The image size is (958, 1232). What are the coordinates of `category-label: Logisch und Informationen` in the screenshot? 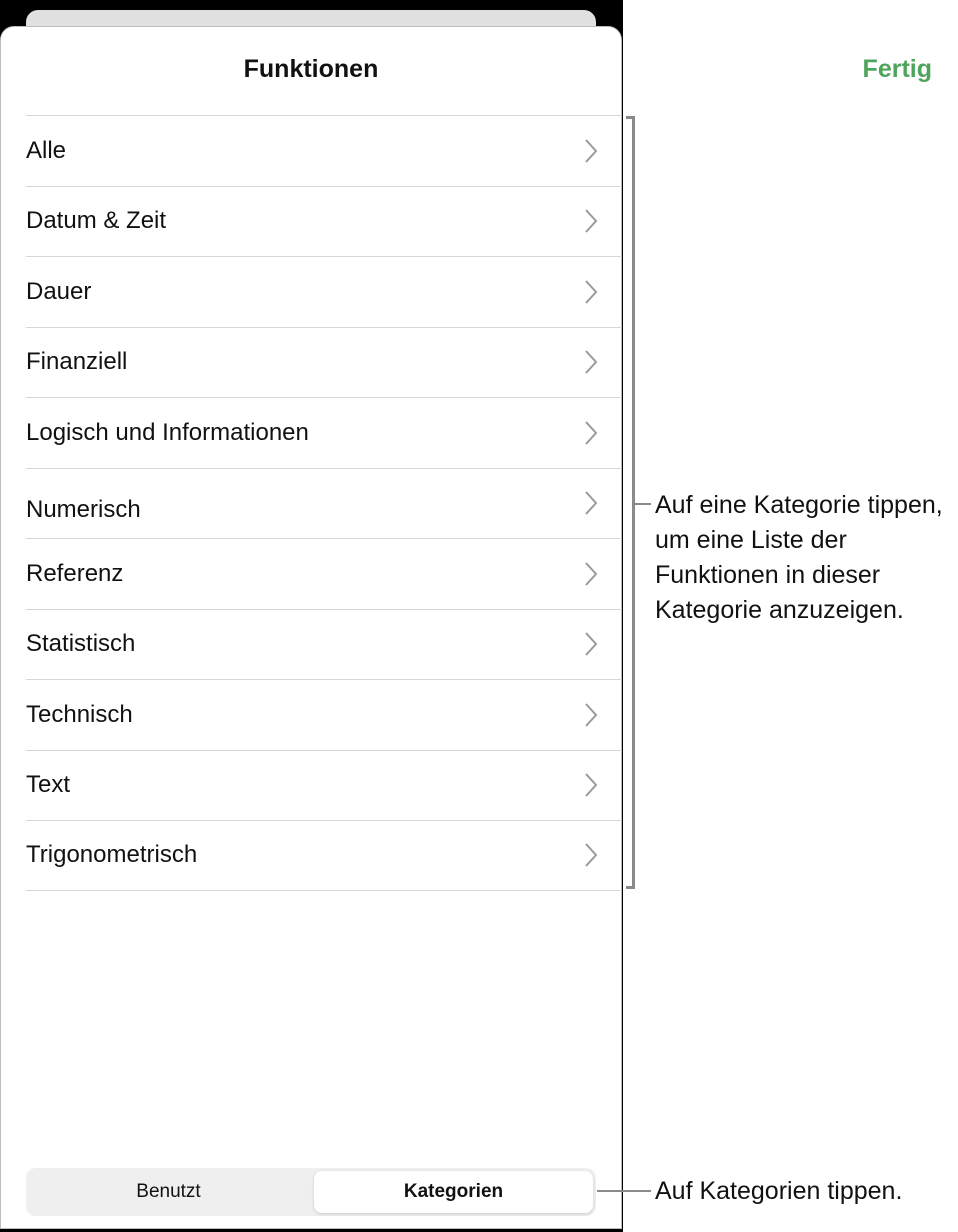 It's located at (167, 432).